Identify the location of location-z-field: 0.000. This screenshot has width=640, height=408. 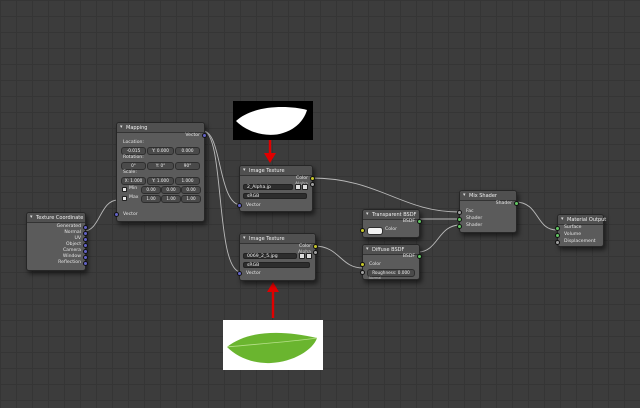
(187, 151).